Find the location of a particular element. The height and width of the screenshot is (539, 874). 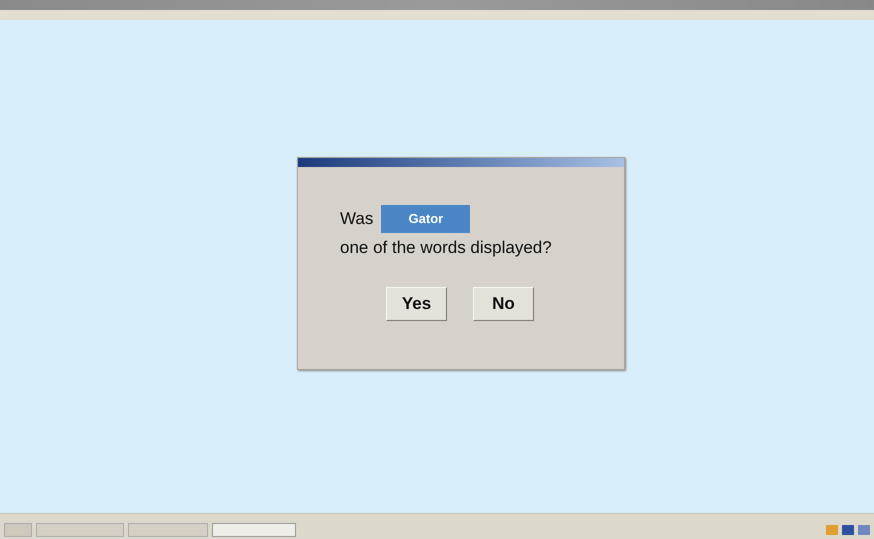

answer-button: No is located at coordinates (503, 303).